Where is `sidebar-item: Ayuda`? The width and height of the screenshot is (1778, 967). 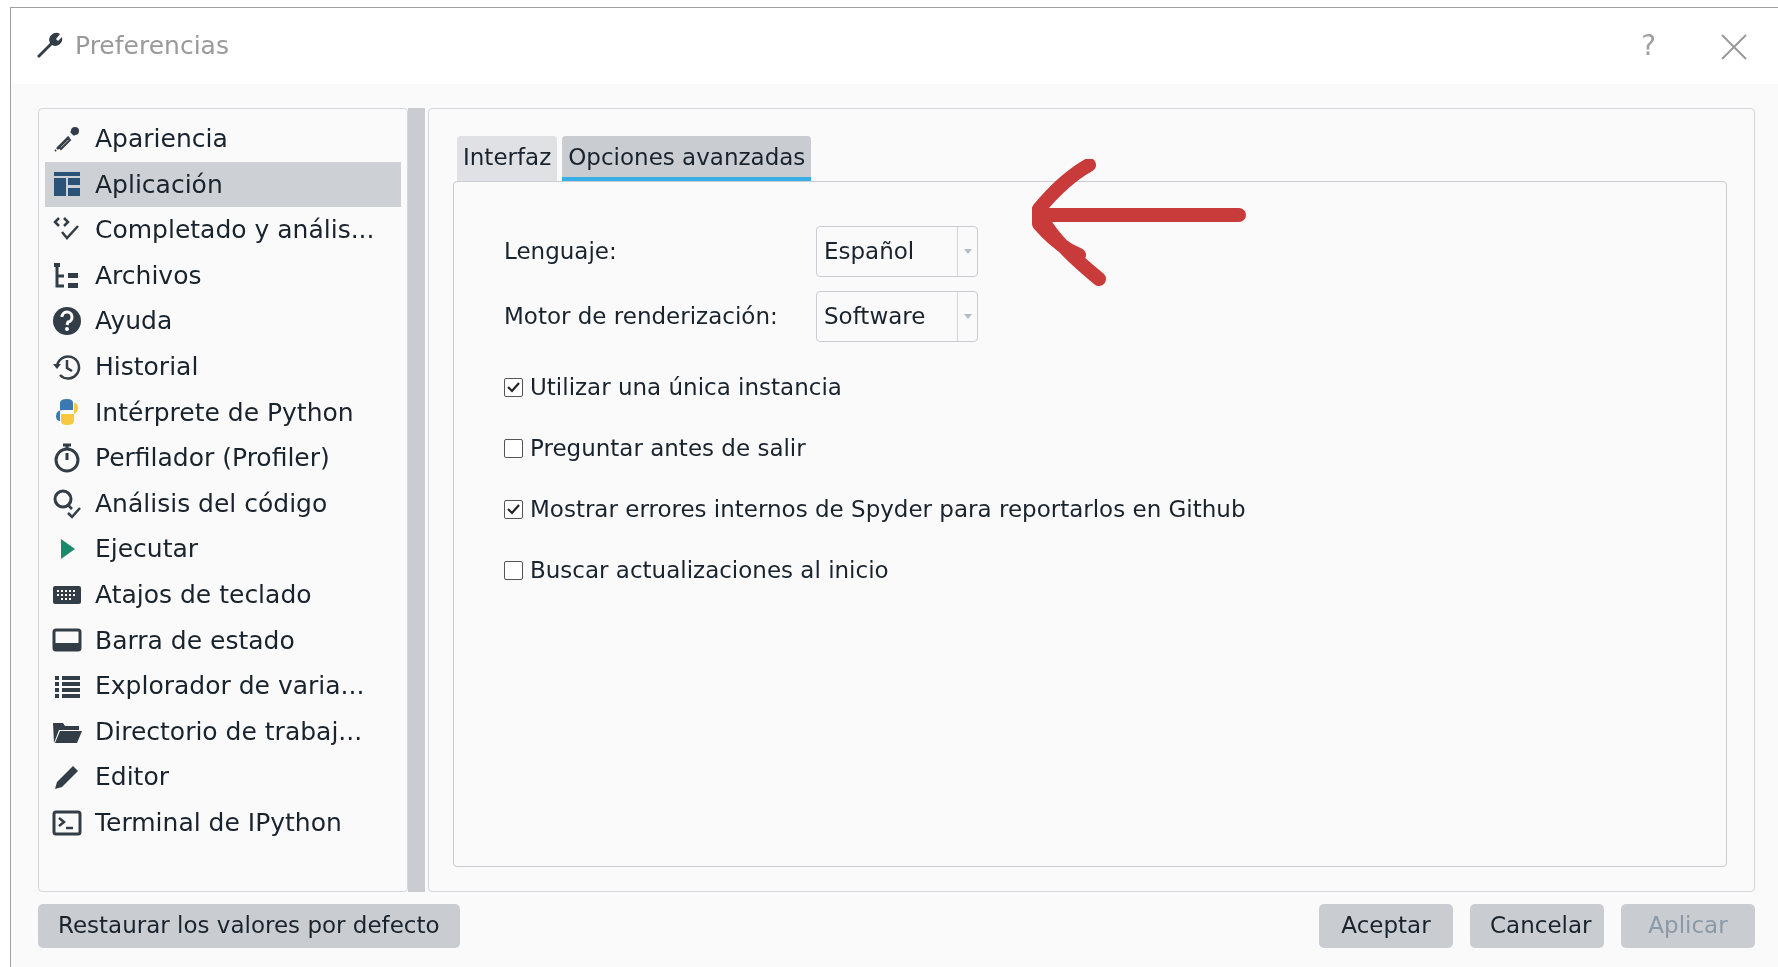 sidebar-item: Ayuda is located at coordinates (223, 321).